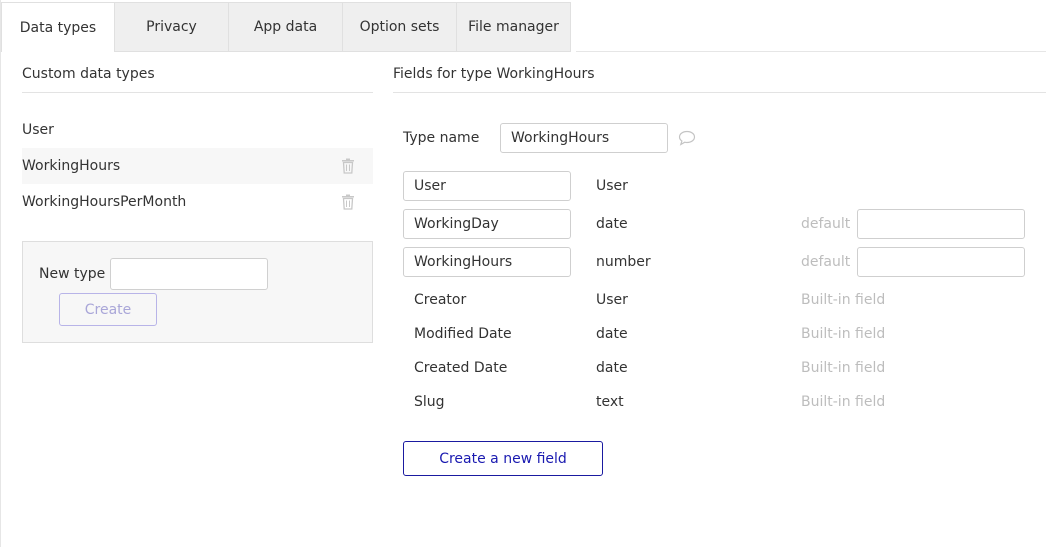 The width and height of the screenshot is (1046, 547). I want to click on type-item-label: User, so click(38, 130).